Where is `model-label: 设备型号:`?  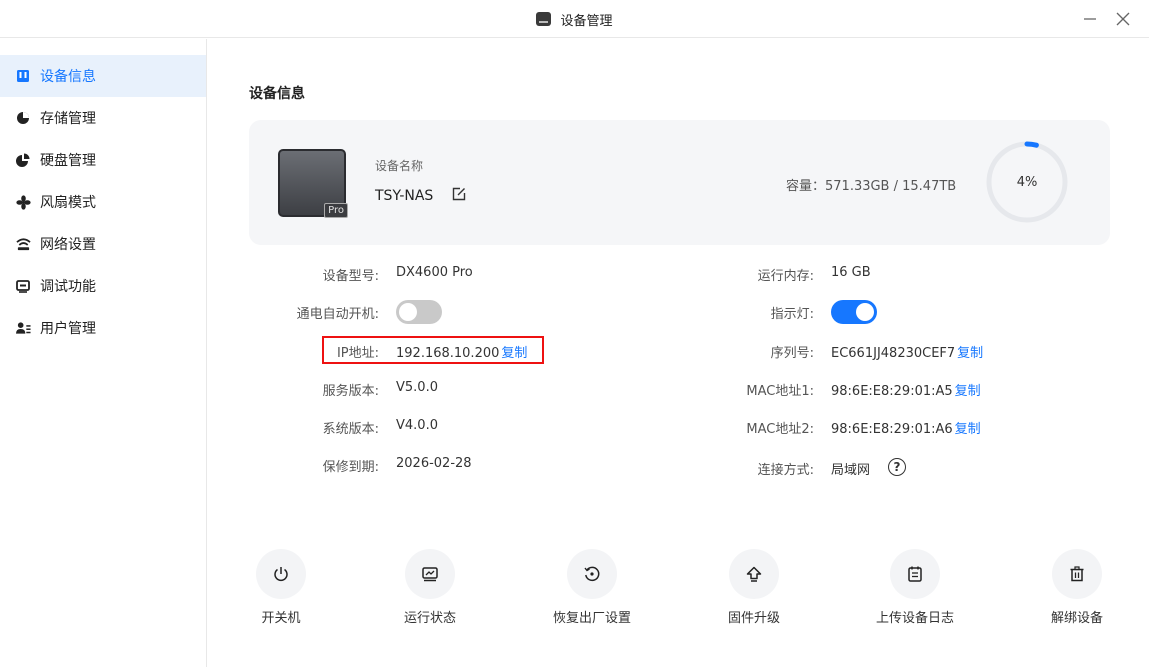
model-label: 设备型号: is located at coordinates (350, 276).